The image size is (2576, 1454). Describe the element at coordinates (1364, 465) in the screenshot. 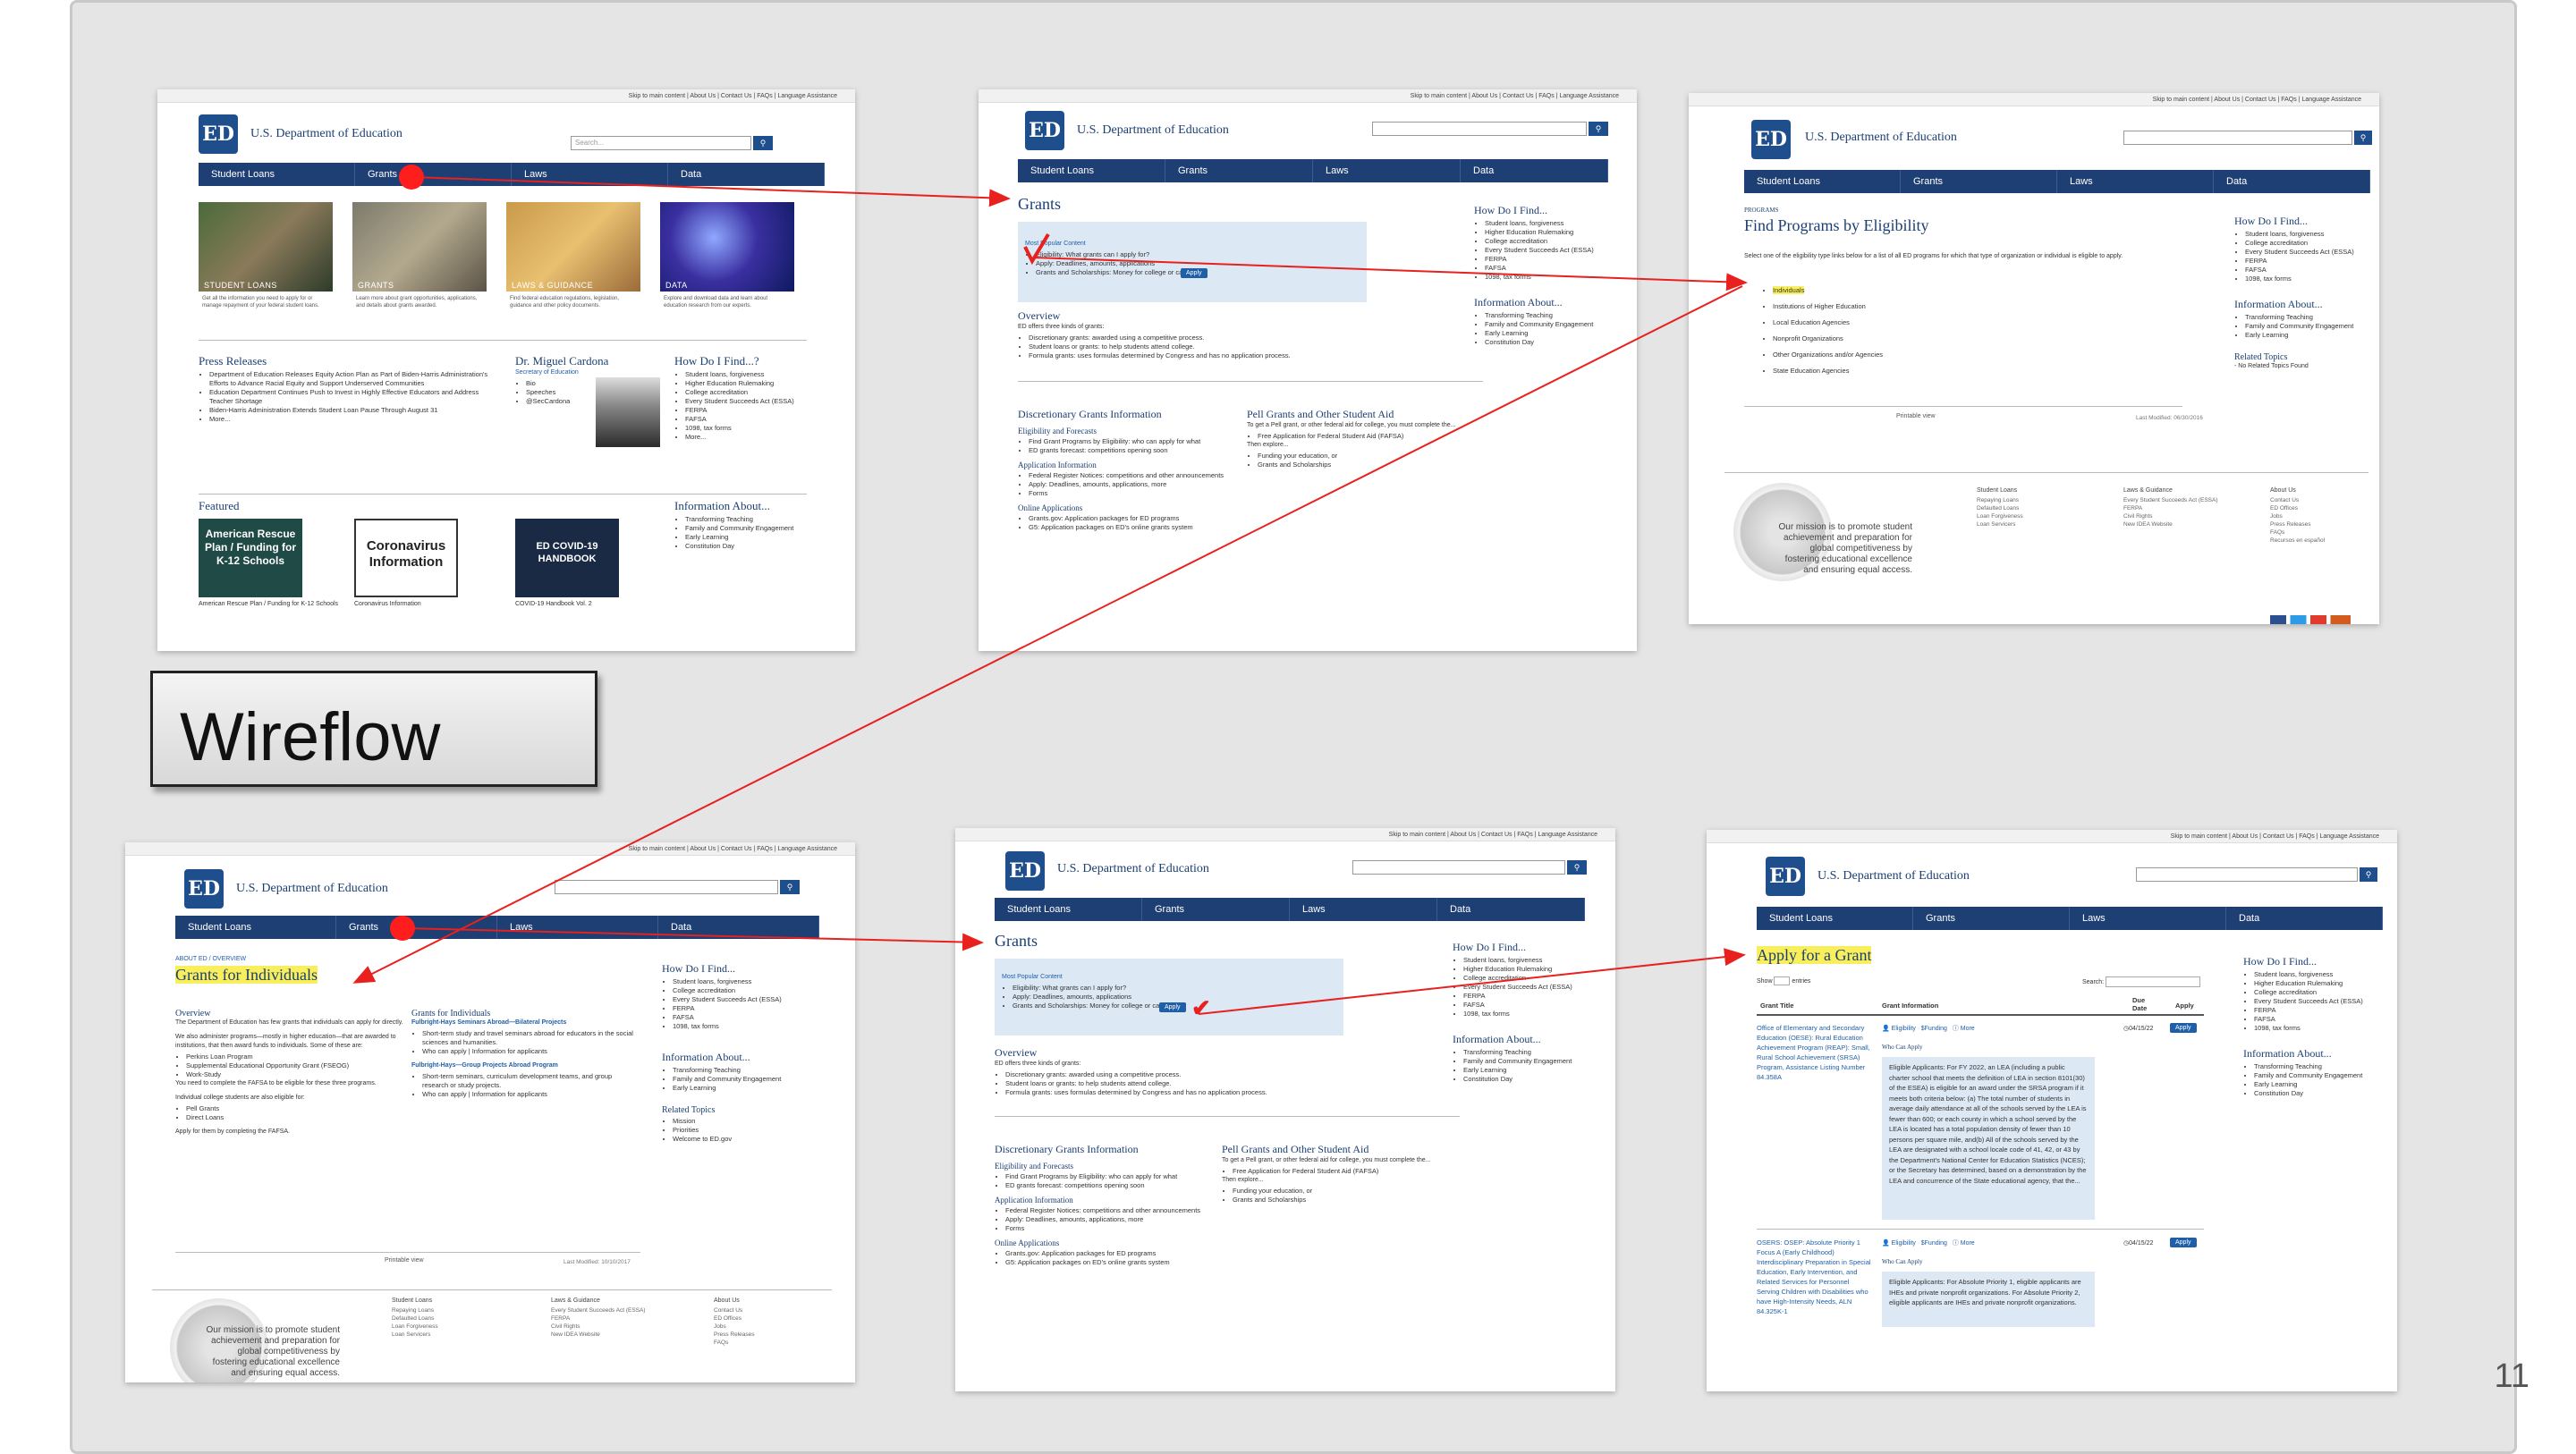

I see `explore-link: Grants and Scholarships` at that location.